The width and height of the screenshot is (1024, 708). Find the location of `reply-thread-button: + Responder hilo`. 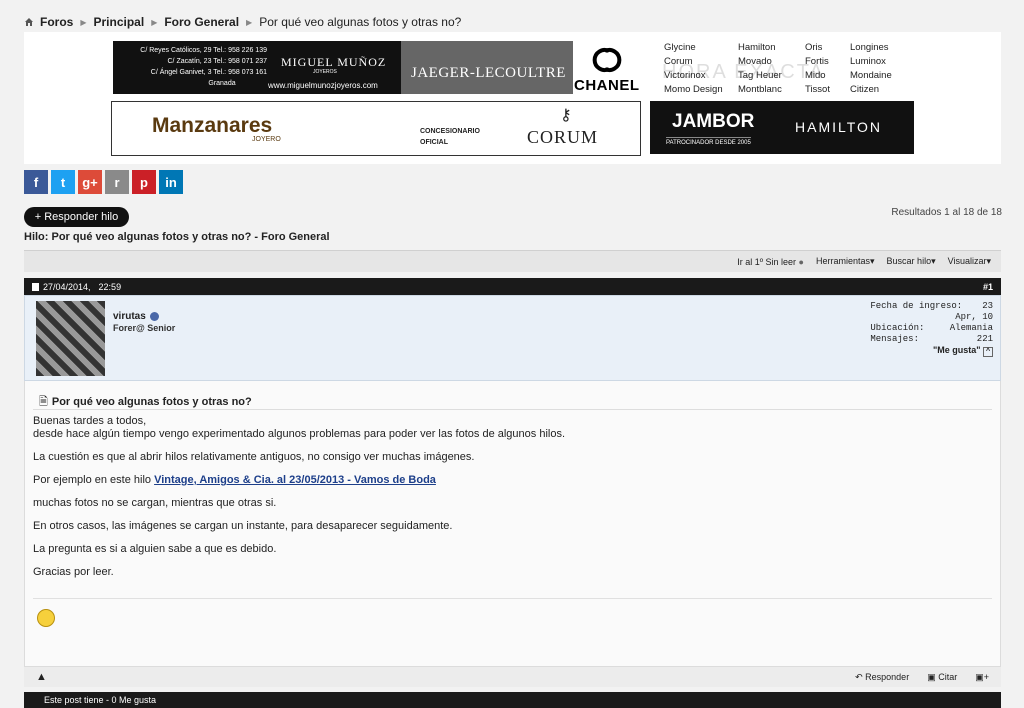

reply-thread-button: + Responder hilo is located at coordinates (76, 217).